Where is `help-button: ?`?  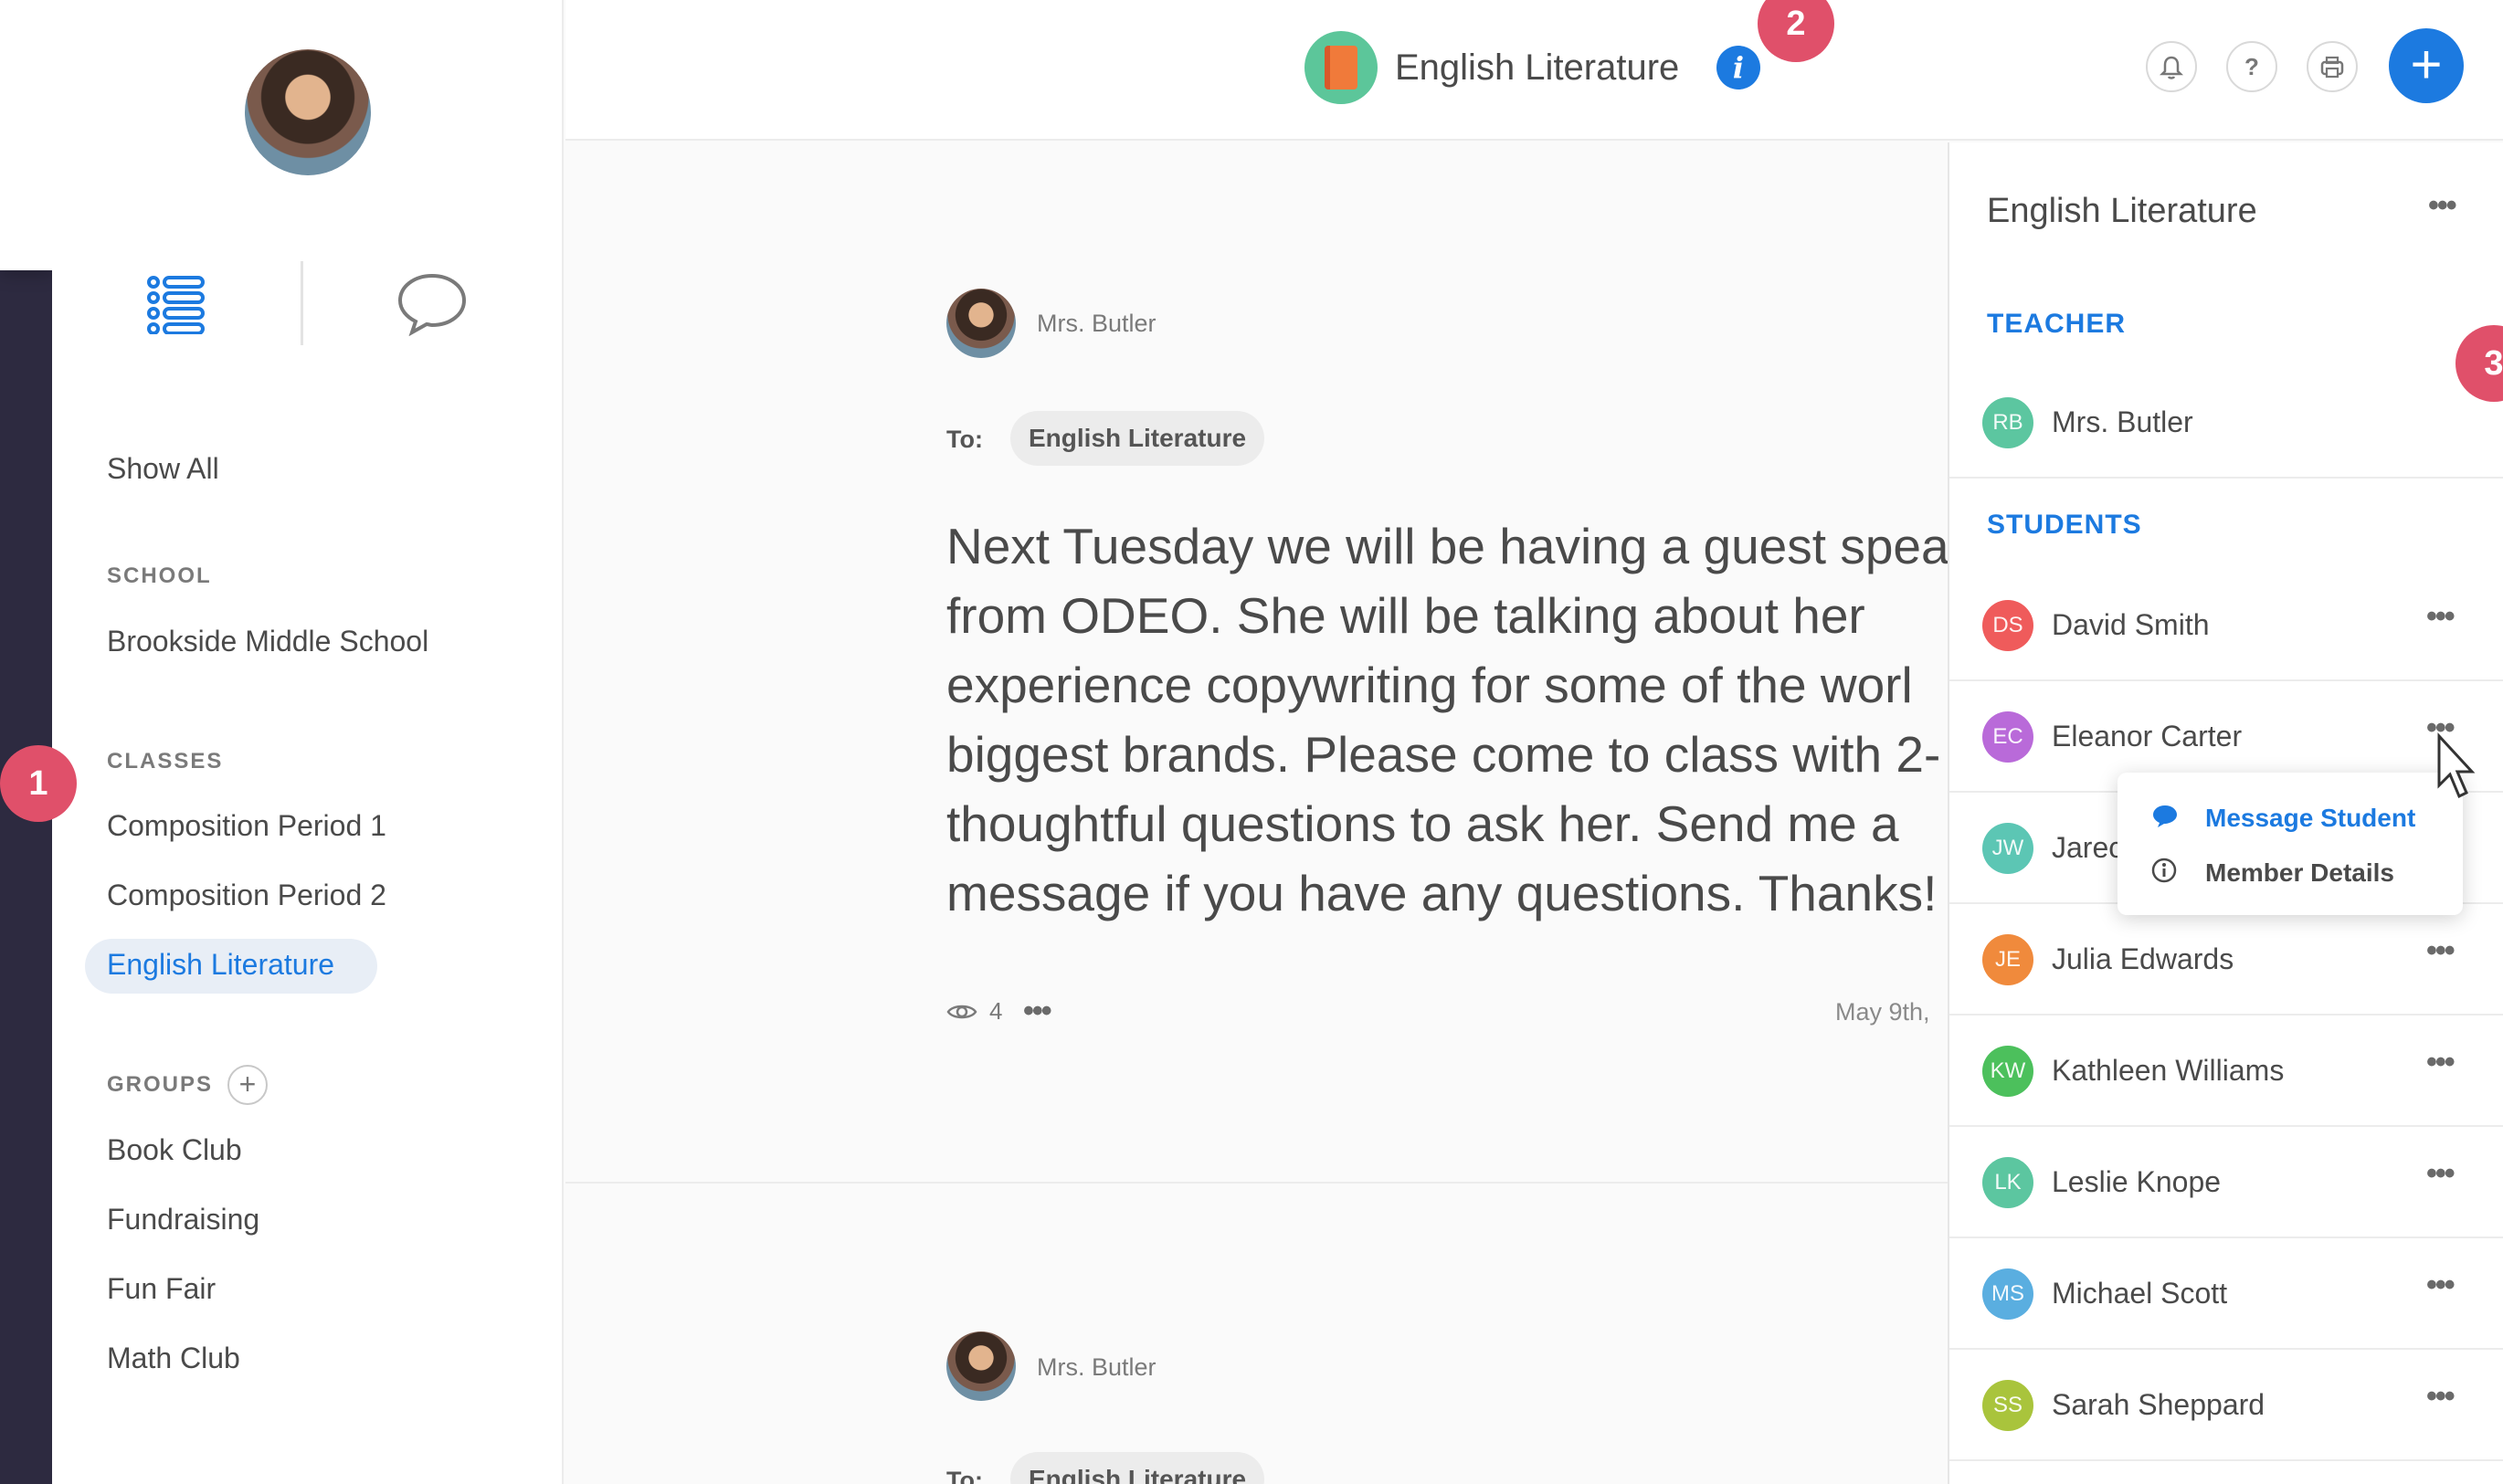 help-button: ? is located at coordinates (2251, 66).